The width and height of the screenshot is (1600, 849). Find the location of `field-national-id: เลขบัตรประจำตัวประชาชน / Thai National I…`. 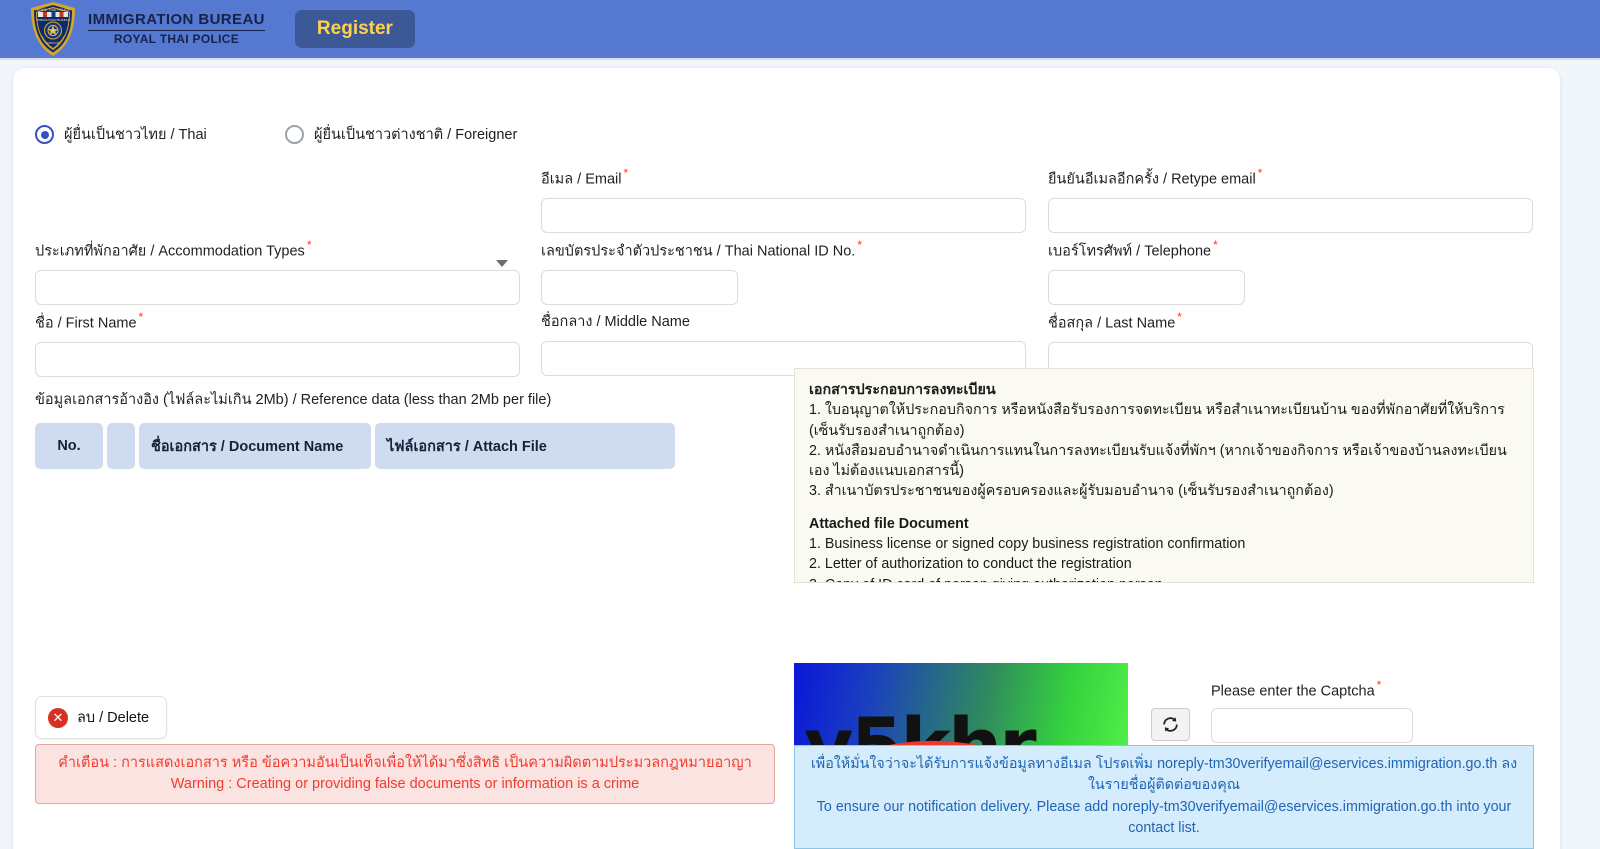

field-national-id: เลขบัตรประจำตัวประชาชน / Thai National I… is located at coordinates (783, 272).